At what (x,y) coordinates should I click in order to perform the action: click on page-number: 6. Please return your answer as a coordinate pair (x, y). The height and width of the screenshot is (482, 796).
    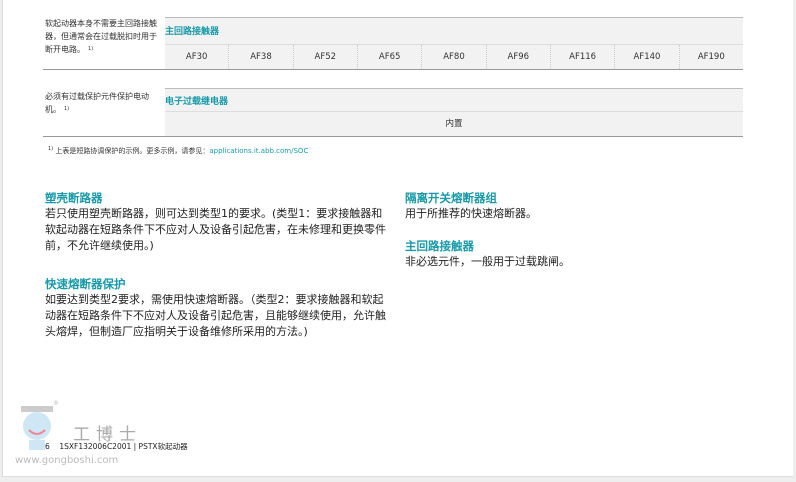
    Looking at the image, I should click on (47, 446).